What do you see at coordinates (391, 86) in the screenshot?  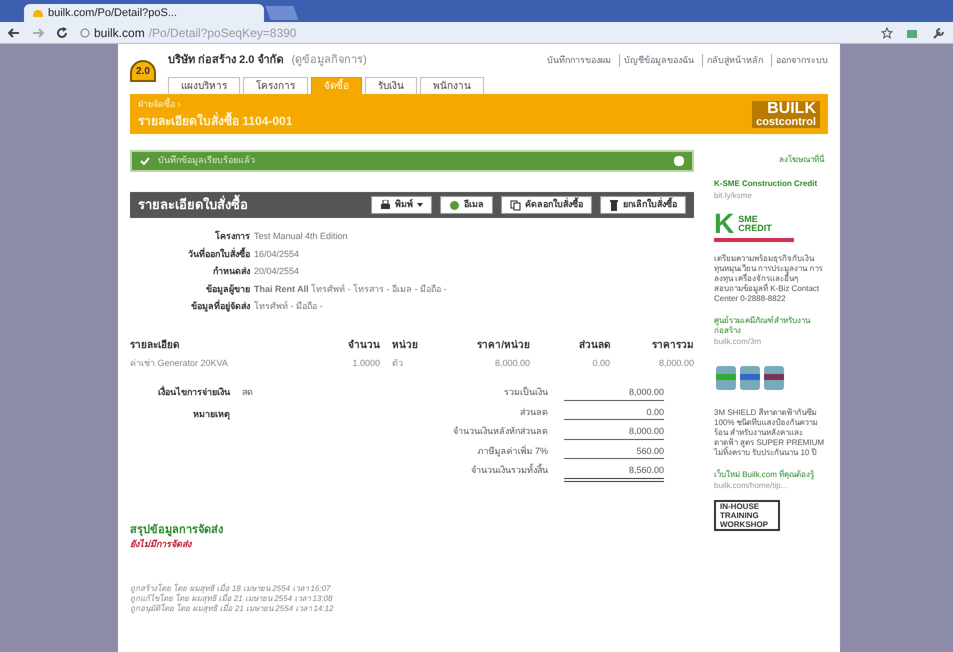 I see `nav-tab: รับเงิน` at bounding box center [391, 86].